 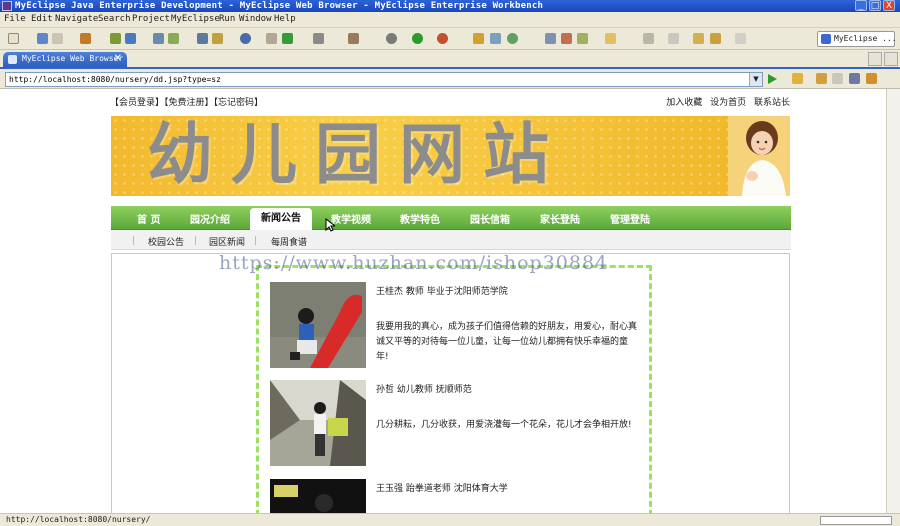 What do you see at coordinates (210, 218) in the screenshot?
I see `nav-about: 园况介绍` at bounding box center [210, 218].